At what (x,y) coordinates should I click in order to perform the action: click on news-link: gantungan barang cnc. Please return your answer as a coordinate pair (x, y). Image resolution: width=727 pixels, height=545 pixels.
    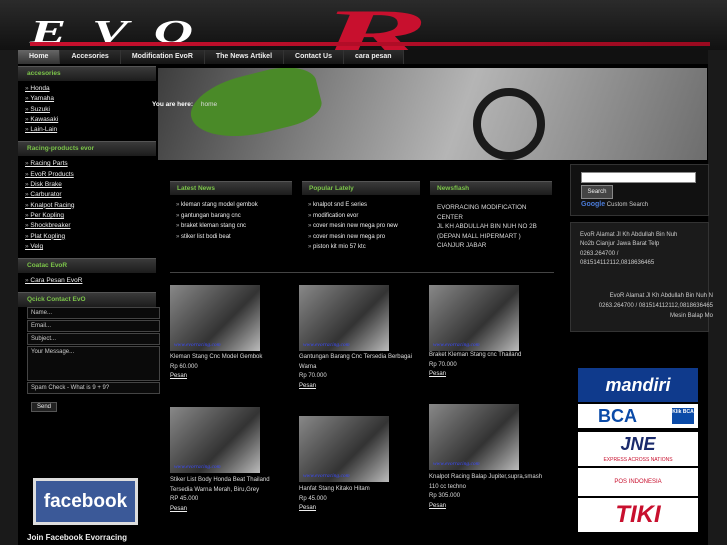
    Looking at the image, I should click on (217, 216).